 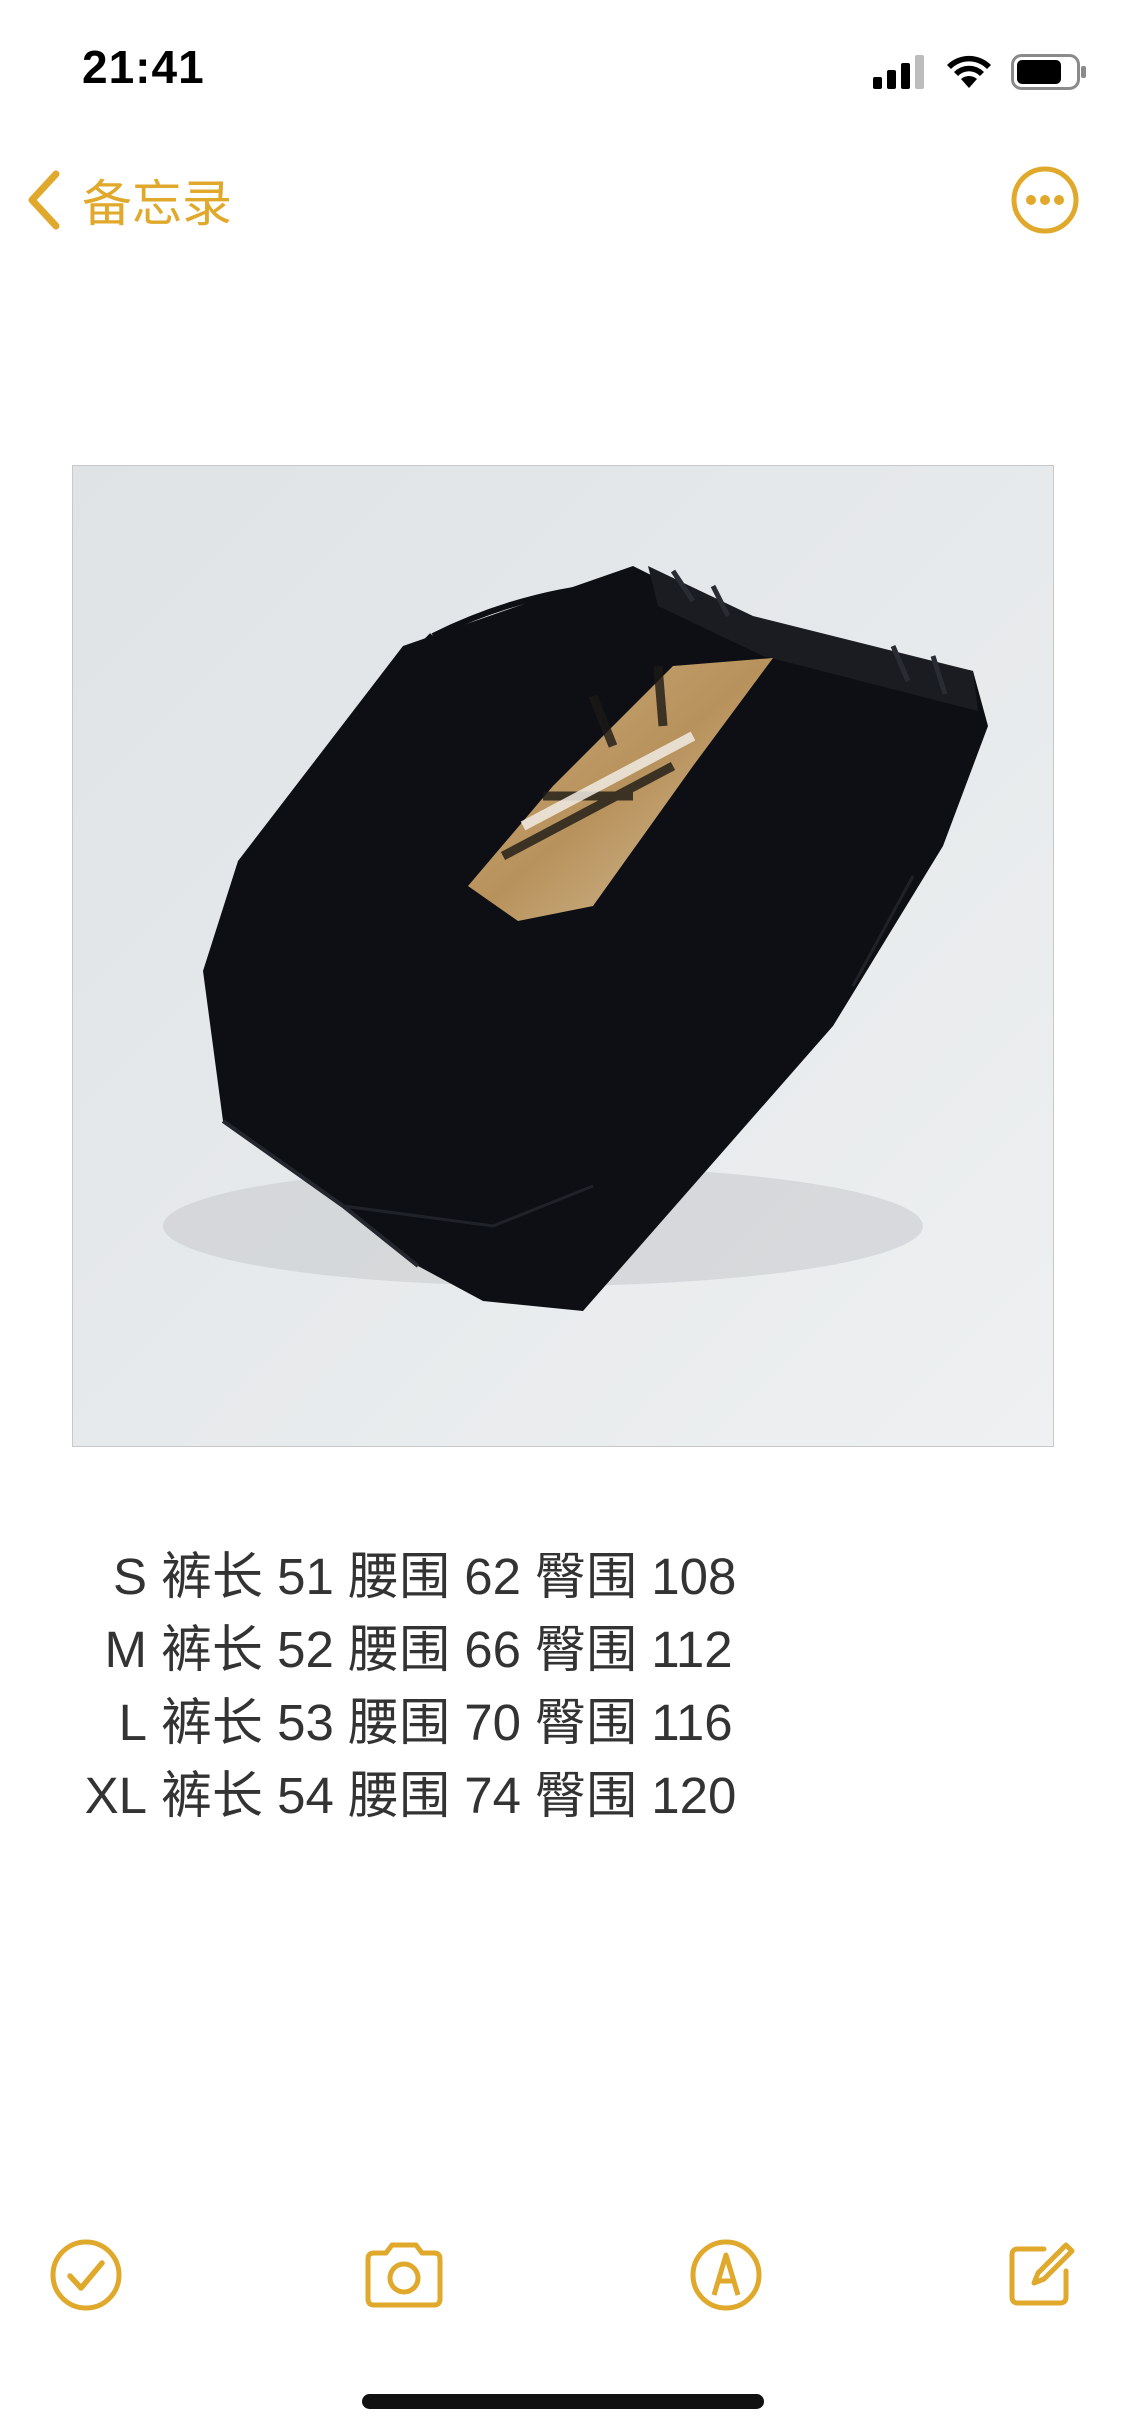 I want to click on back-label: 备忘录, so click(x=157, y=204).